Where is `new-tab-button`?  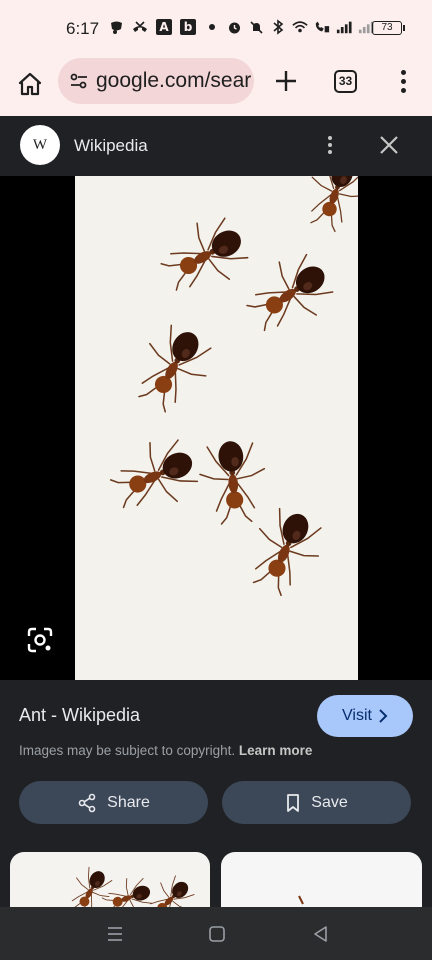
new-tab-button is located at coordinates (286, 81).